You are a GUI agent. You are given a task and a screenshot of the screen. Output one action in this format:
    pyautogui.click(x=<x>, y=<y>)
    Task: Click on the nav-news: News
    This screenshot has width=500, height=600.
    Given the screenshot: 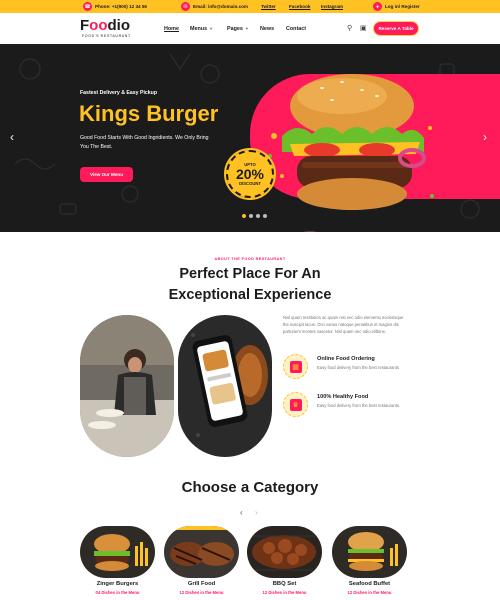 What is the action you would take?
    pyautogui.click(x=267, y=29)
    